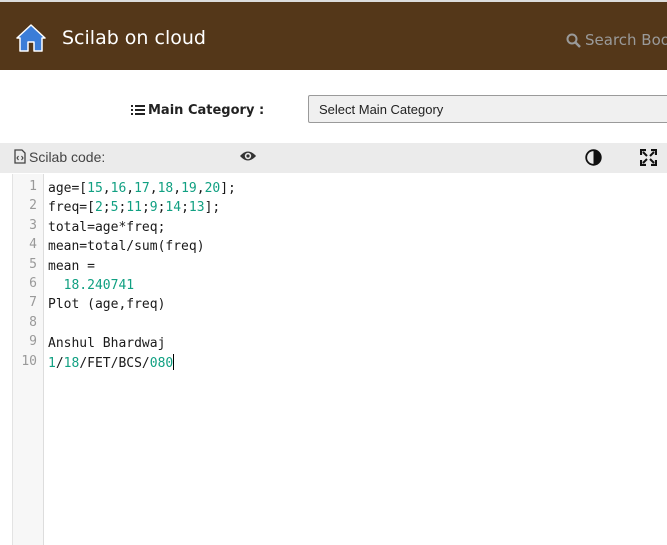  What do you see at coordinates (33, 245) in the screenshot?
I see `line-number: 4` at bounding box center [33, 245].